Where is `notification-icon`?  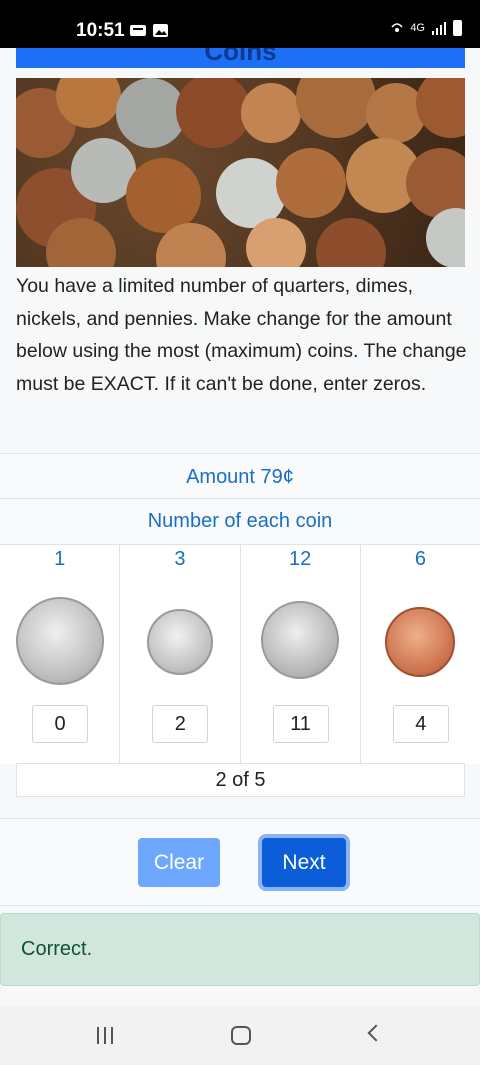
notification-icon is located at coordinates (138, 30).